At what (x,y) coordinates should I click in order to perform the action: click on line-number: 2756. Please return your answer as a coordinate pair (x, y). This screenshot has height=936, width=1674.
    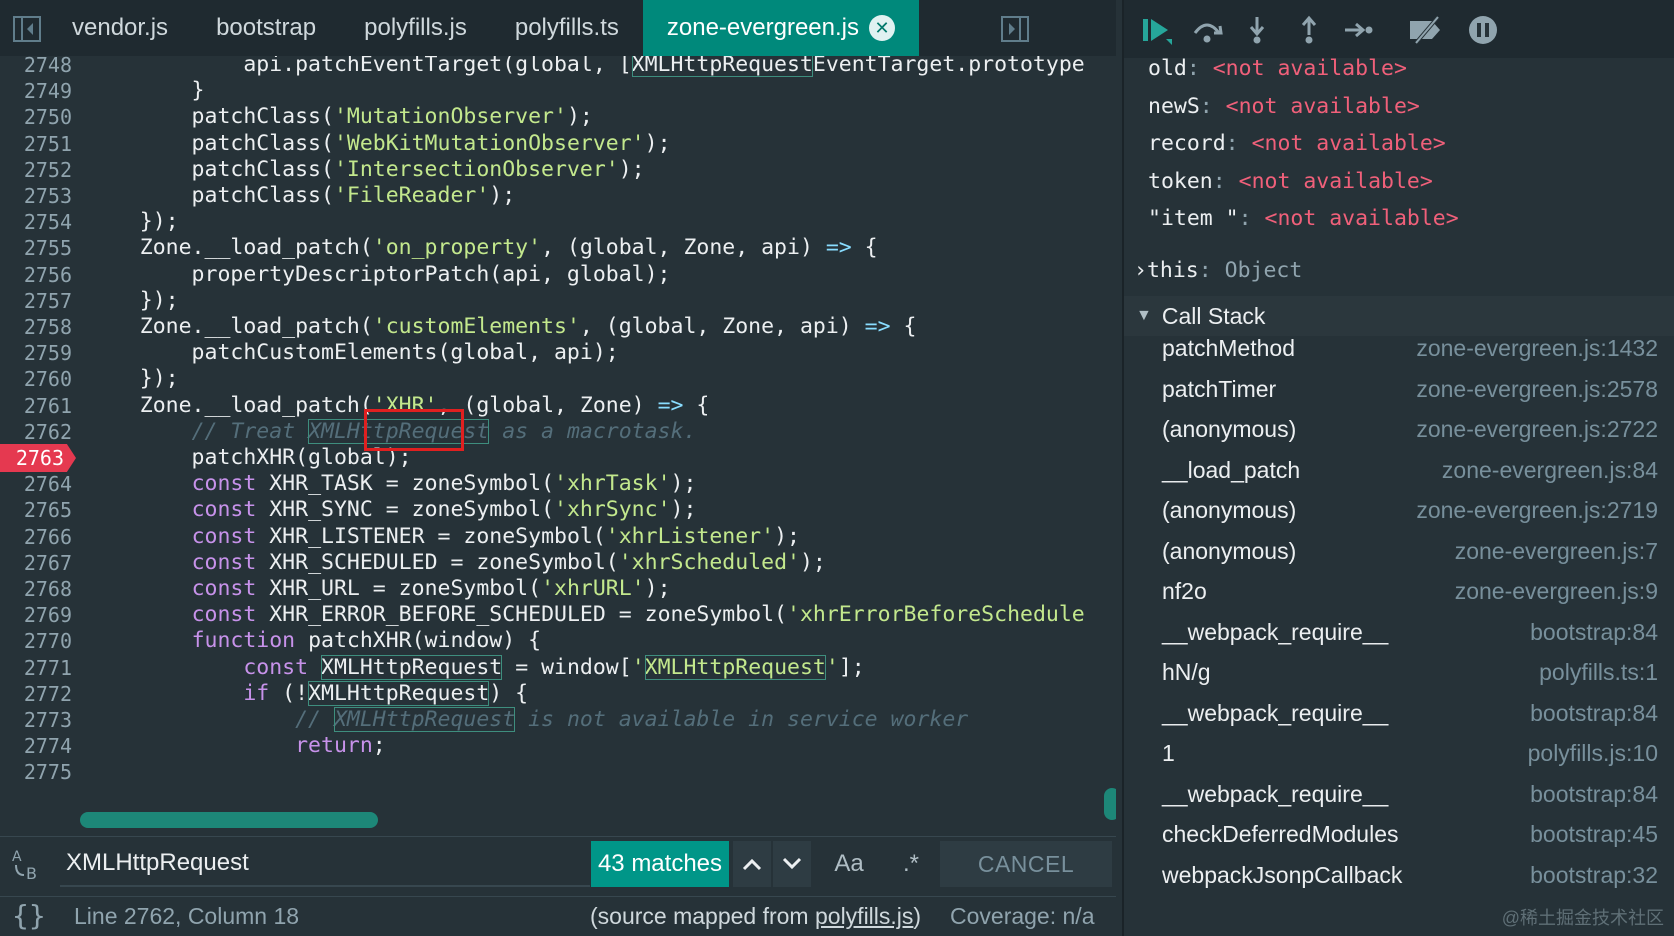
    Looking at the image, I should click on (36, 275).